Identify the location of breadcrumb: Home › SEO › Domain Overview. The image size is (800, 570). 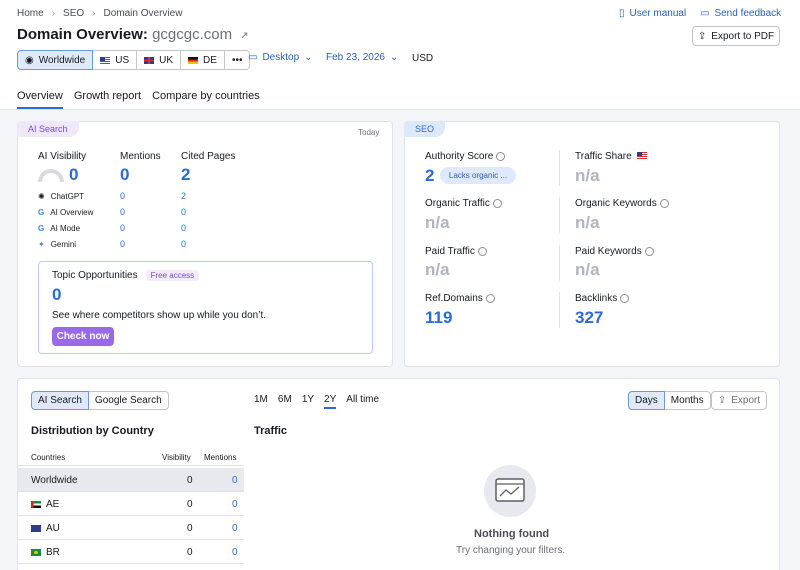
(99, 13).